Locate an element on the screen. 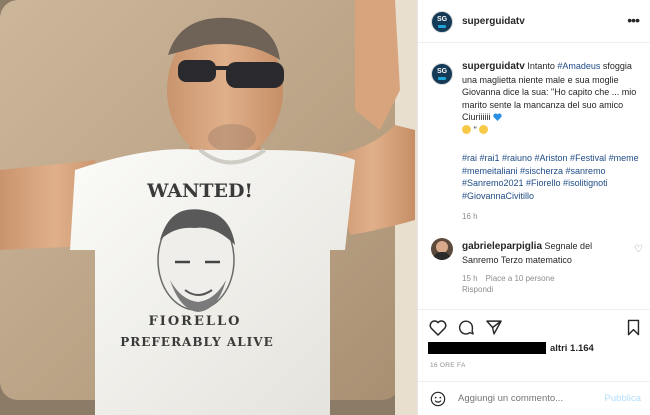 The width and height of the screenshot is (650, 415). caption-intro: Intanto is located at coordinates (542, 66).